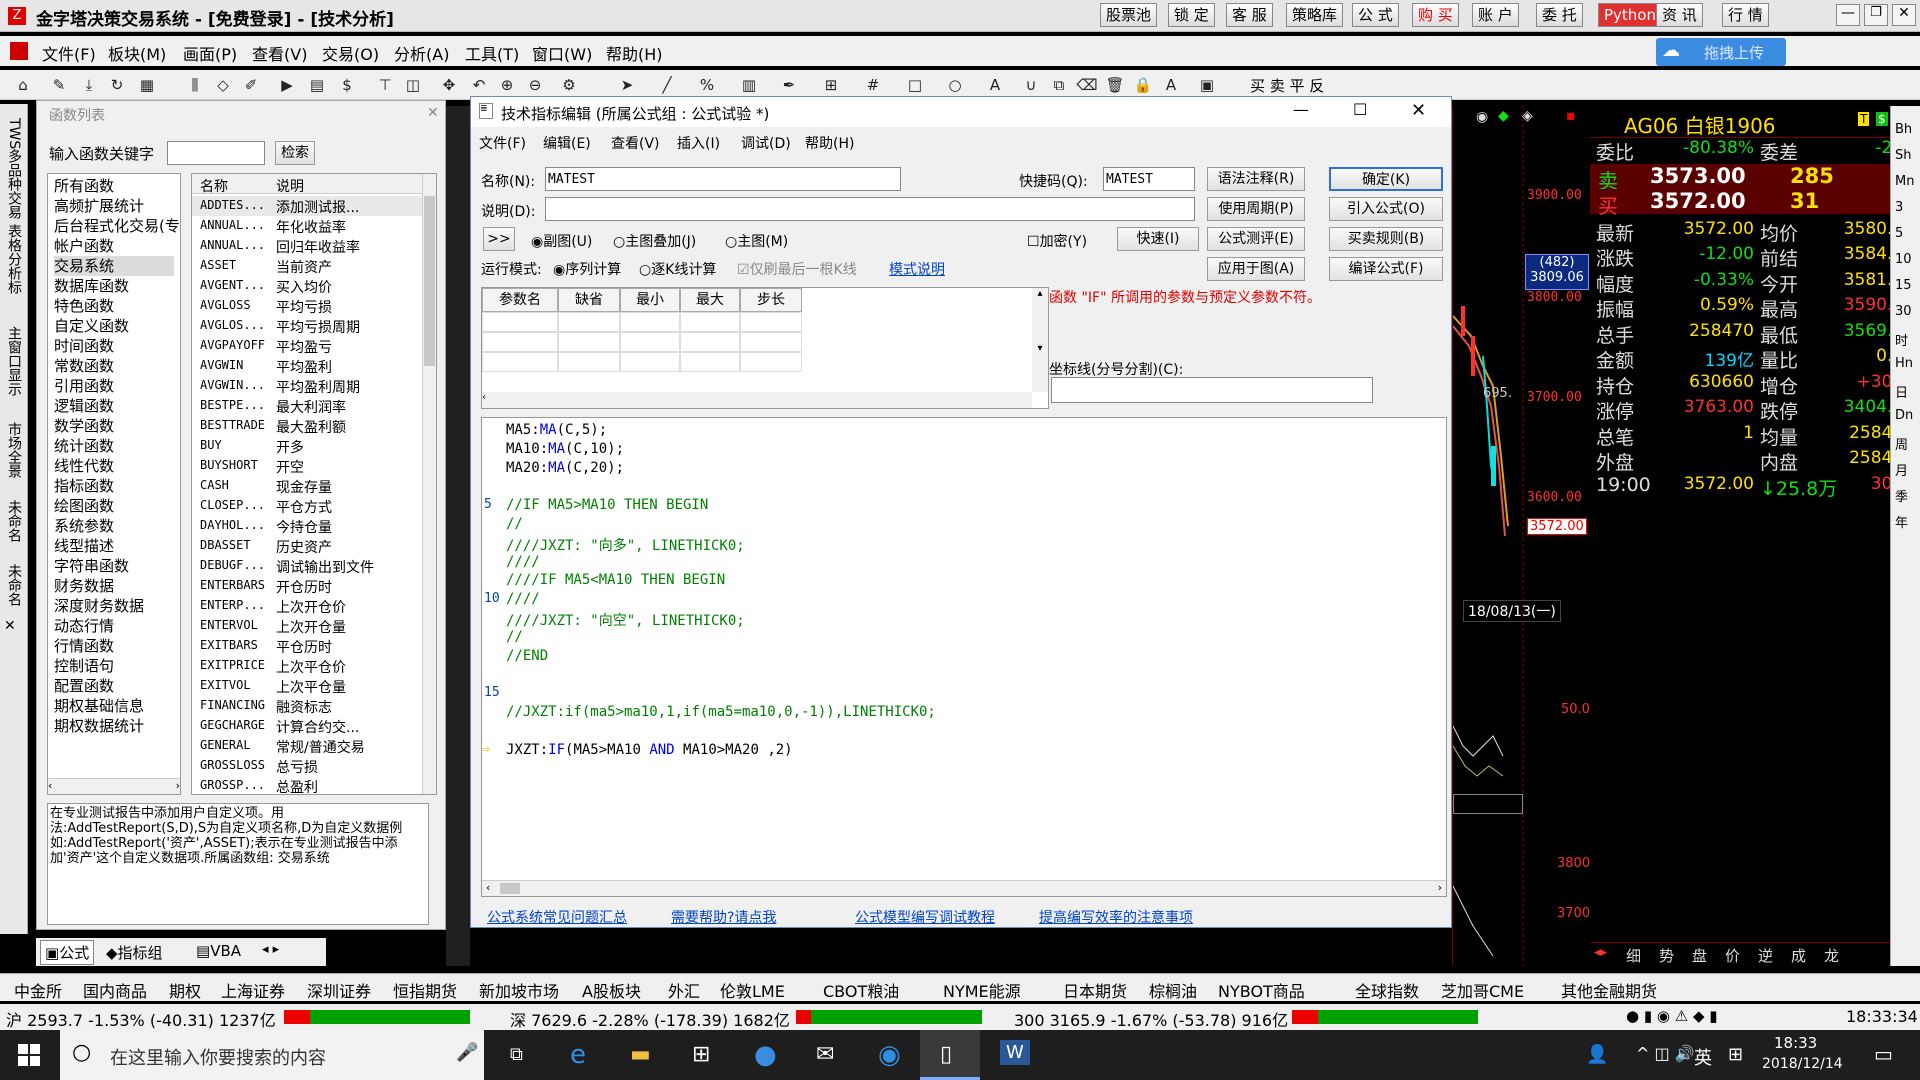 The height and width of the screenshot is (1080, 1920). Describe the element at coordinates (307, 766) in the screenshot. I see `table-row: GROSSLOSS 总亏损` at that location.